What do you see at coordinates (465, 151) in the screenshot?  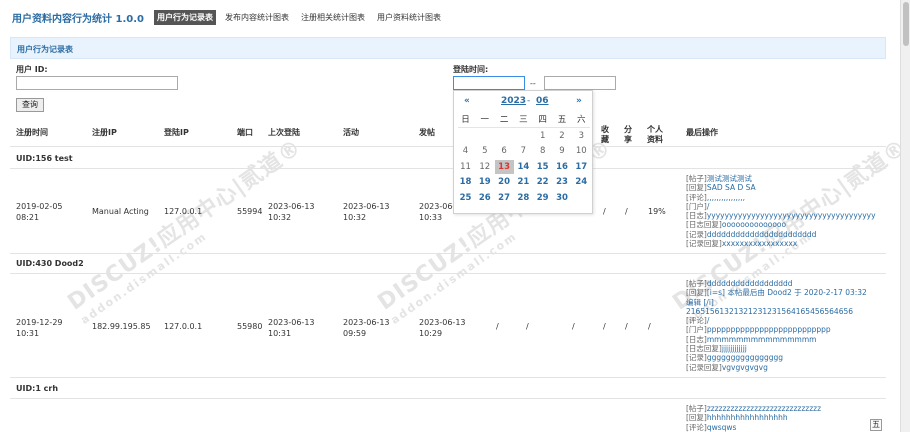 I see `calendar-day: 4` at bounding box center [465, 151].